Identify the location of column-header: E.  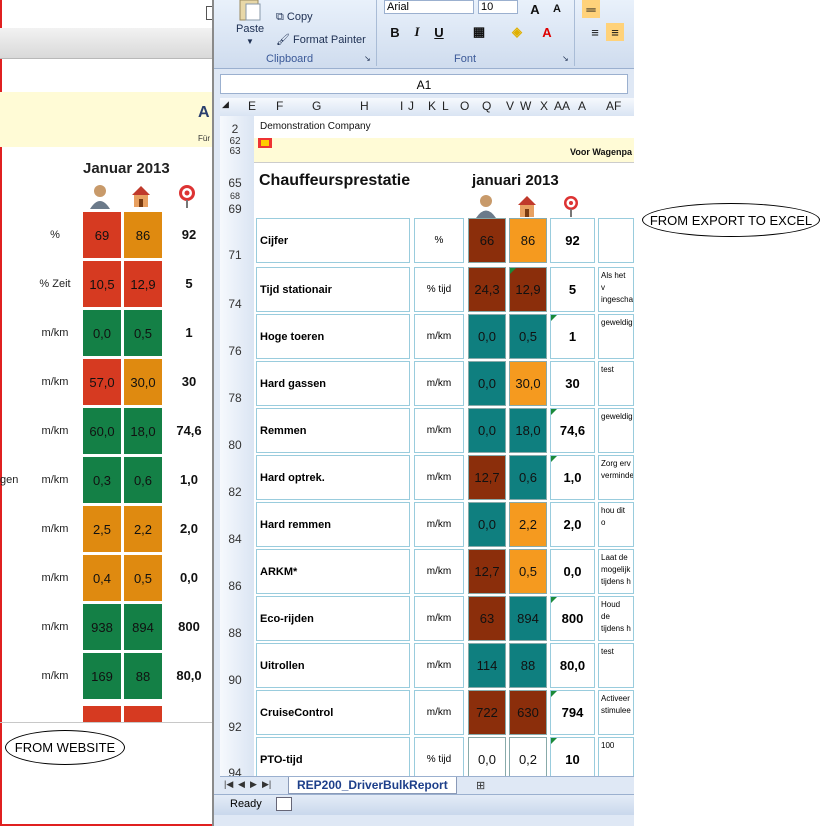
(252, 106).